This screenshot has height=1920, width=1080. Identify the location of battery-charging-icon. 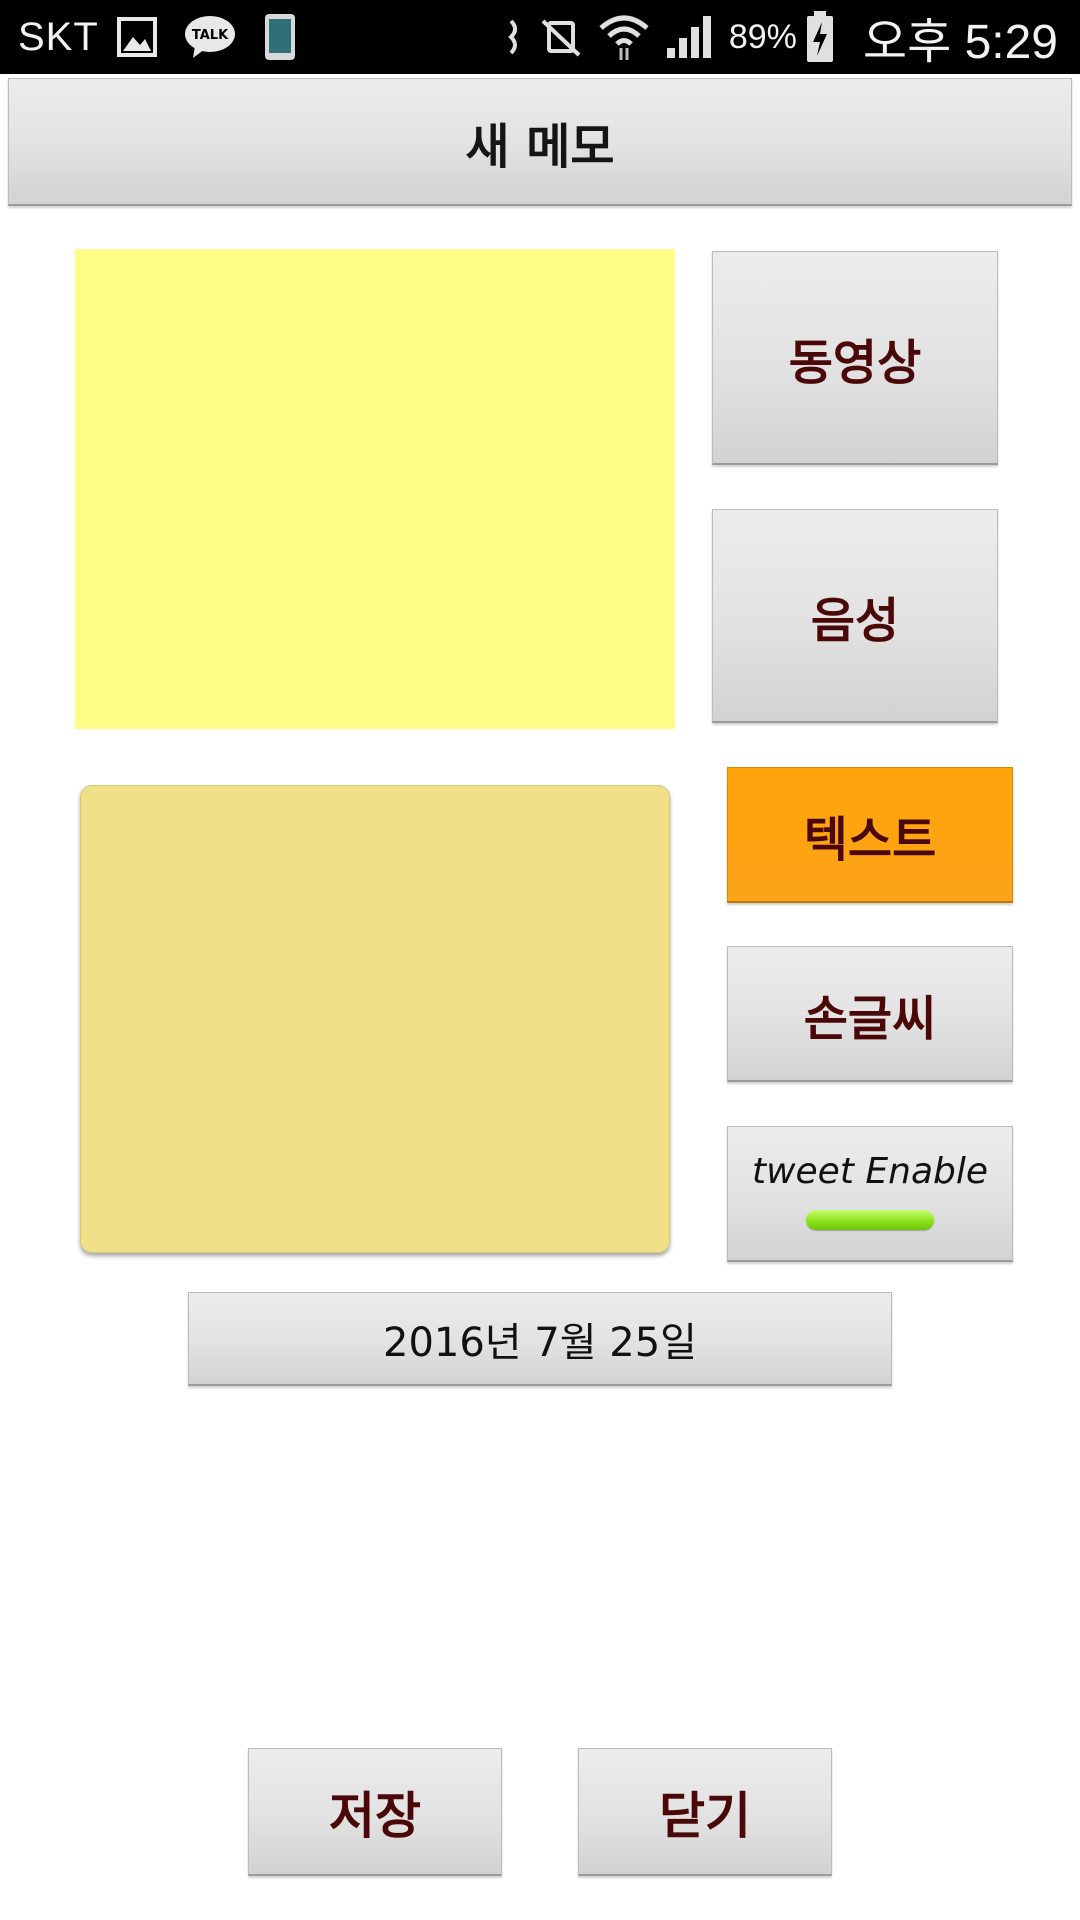
(819, 36).